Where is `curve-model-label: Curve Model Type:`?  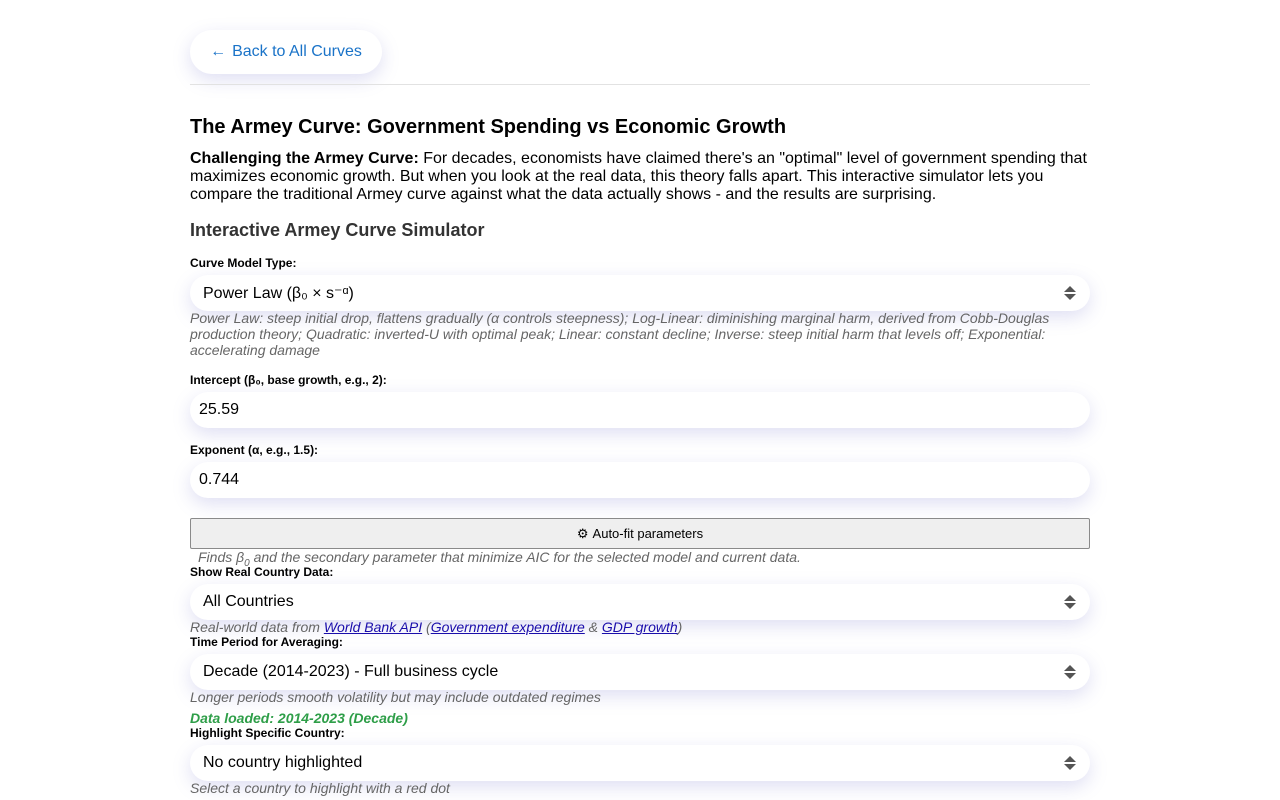
curve-model-label: Curve Model Type: is located at coordinates (243, 263).